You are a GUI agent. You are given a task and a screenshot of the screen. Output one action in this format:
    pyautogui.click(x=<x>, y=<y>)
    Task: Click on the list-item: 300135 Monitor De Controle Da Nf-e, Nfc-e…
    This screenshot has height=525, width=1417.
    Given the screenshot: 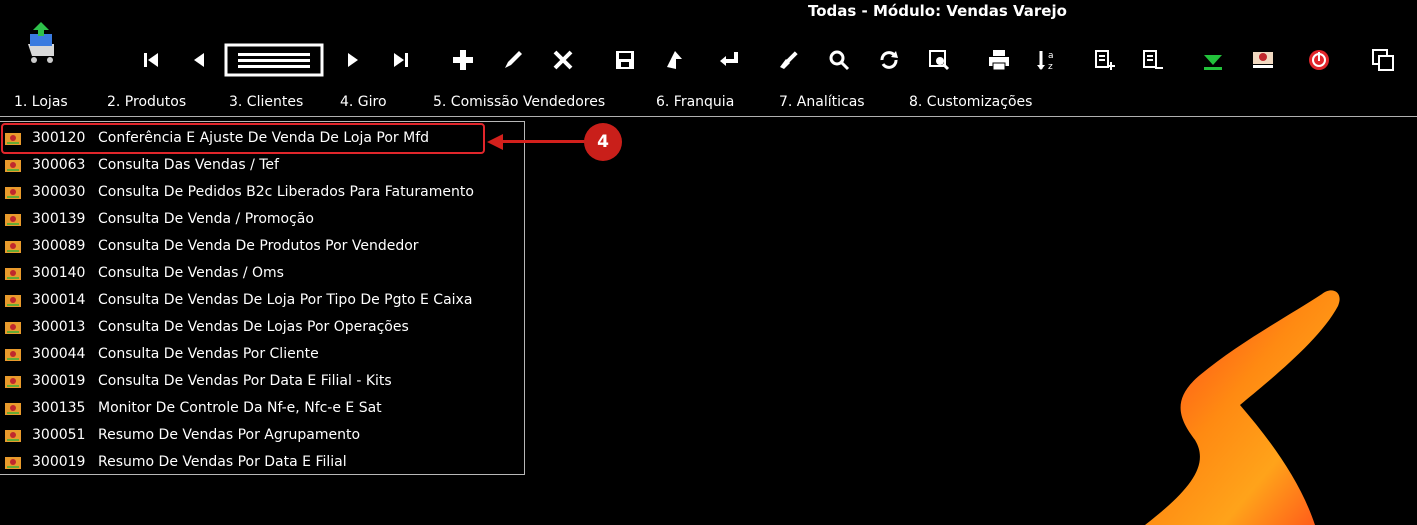 What is the action you would take?
    pyautogui.click(x=262, y=408)
    